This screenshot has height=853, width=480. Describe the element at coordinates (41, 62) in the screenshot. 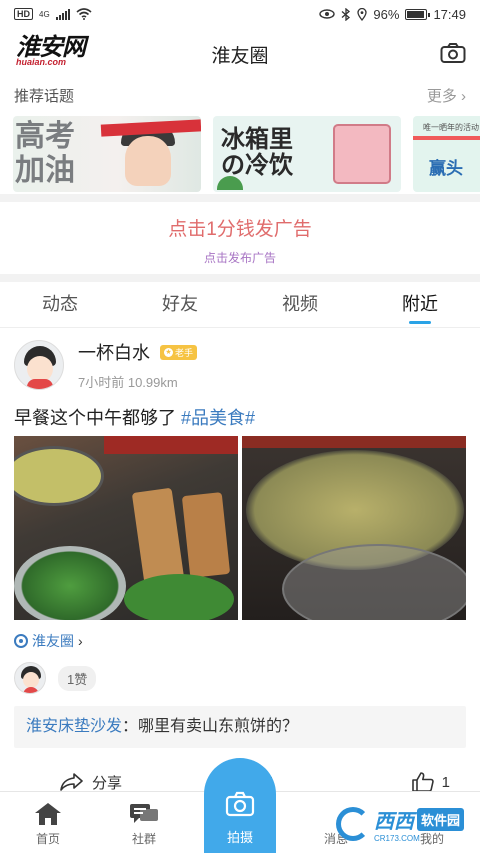

I see `logo-url: huaian.com` at that location.